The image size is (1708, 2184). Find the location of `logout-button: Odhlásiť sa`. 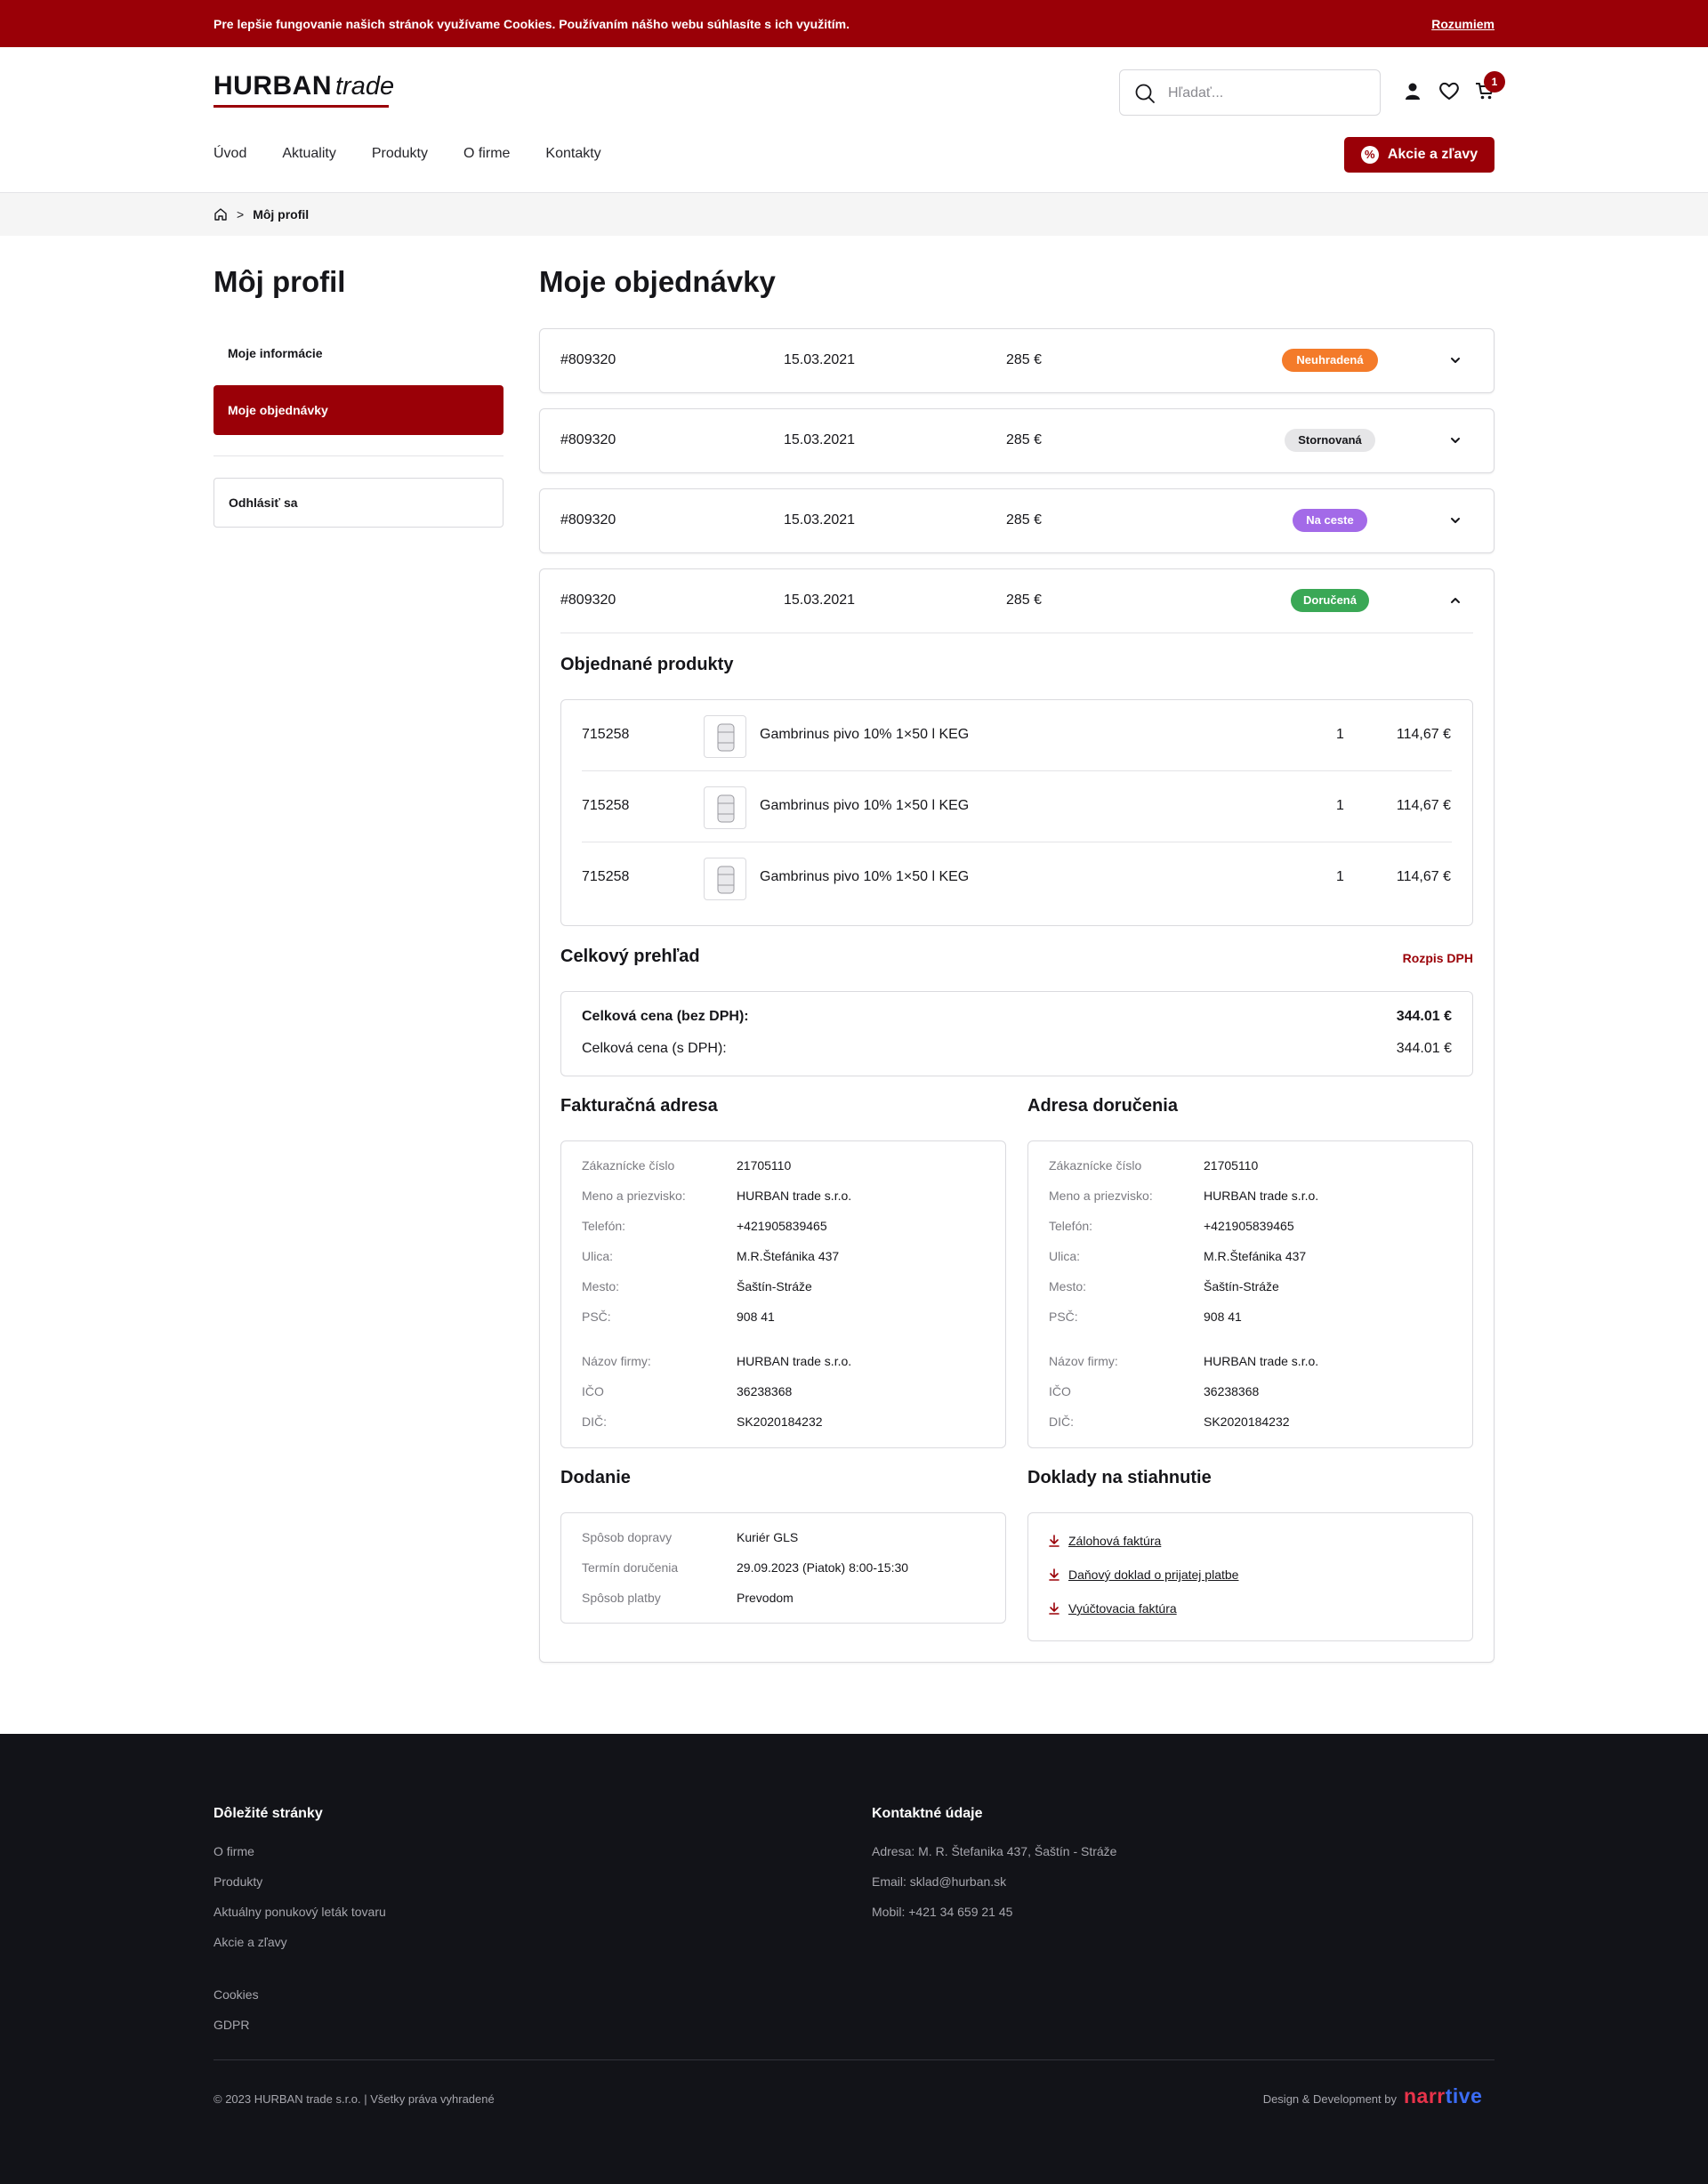

logout-button: Odhlásiť sa is located at coordinates (359, 503).